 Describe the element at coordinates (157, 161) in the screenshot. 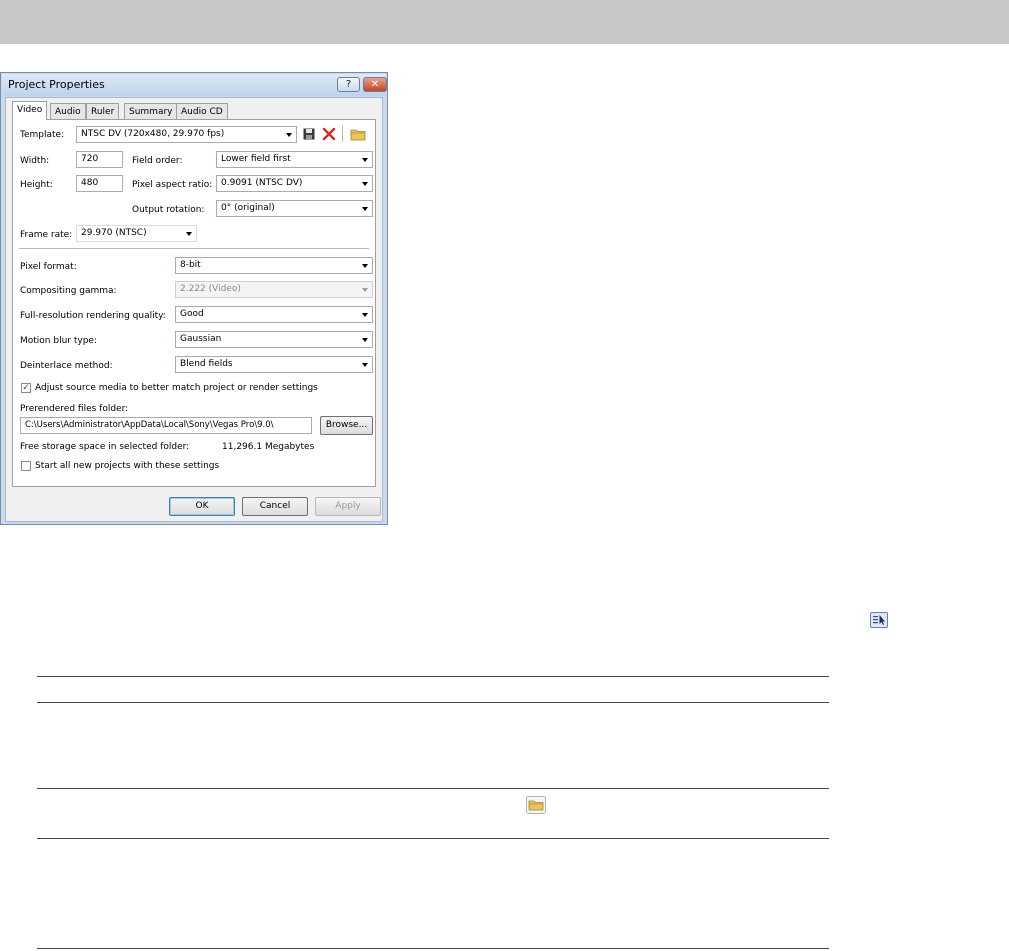

I see `field-order-label: Field order:` at that location.